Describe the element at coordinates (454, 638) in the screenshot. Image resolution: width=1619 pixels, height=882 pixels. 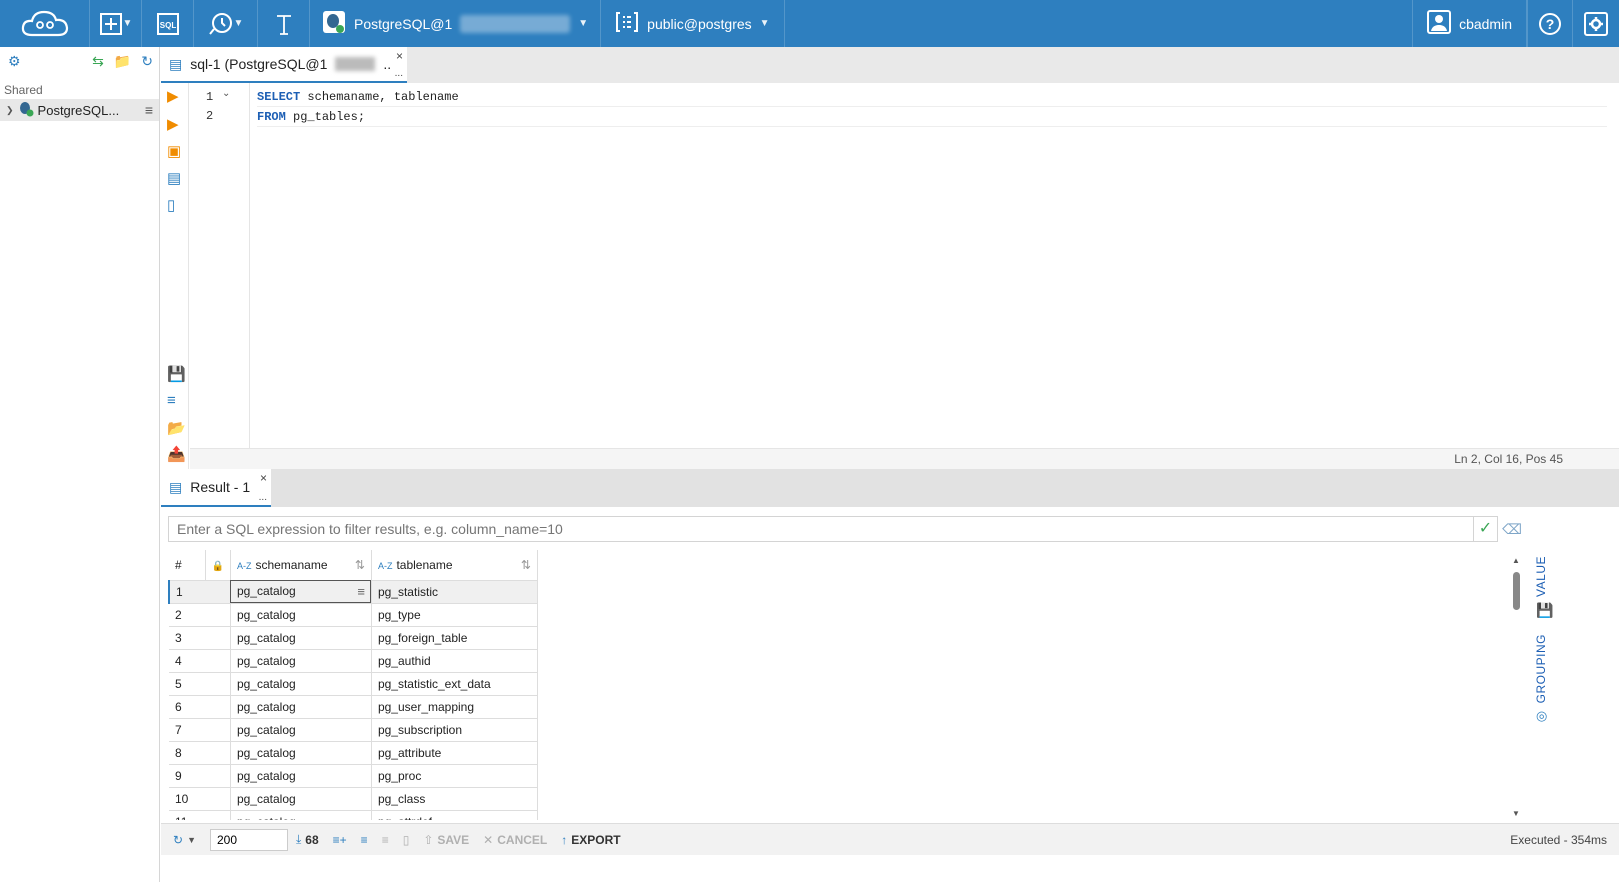
I see `cell-tablename: pg_foreign_table` at that location.